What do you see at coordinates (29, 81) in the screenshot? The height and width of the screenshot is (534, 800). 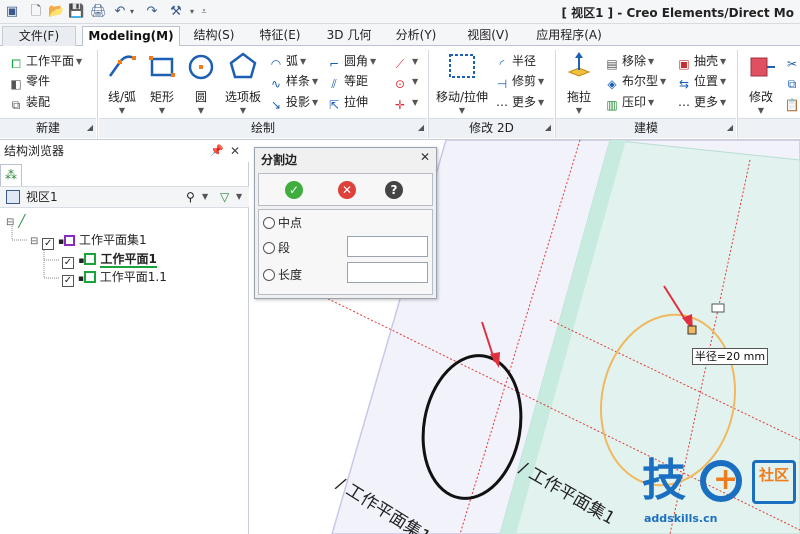 I see `new-part-button: ◧ 零件` at bounding box center [29, 81].